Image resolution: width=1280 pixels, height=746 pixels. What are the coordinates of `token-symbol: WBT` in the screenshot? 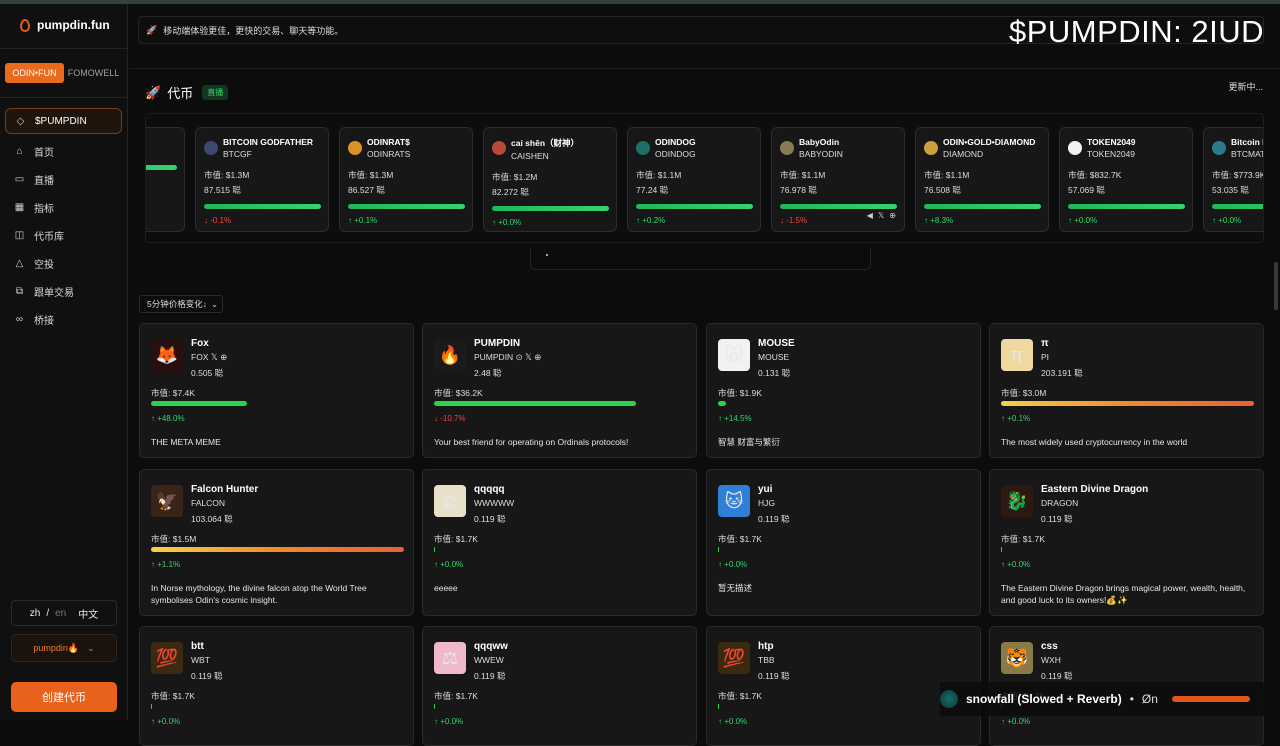 It's located at (200, 660).